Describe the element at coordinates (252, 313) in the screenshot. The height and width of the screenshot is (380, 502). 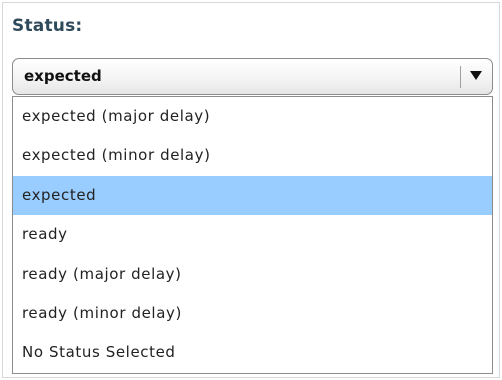
I see `status-option: ready (minor delay)` at that location.